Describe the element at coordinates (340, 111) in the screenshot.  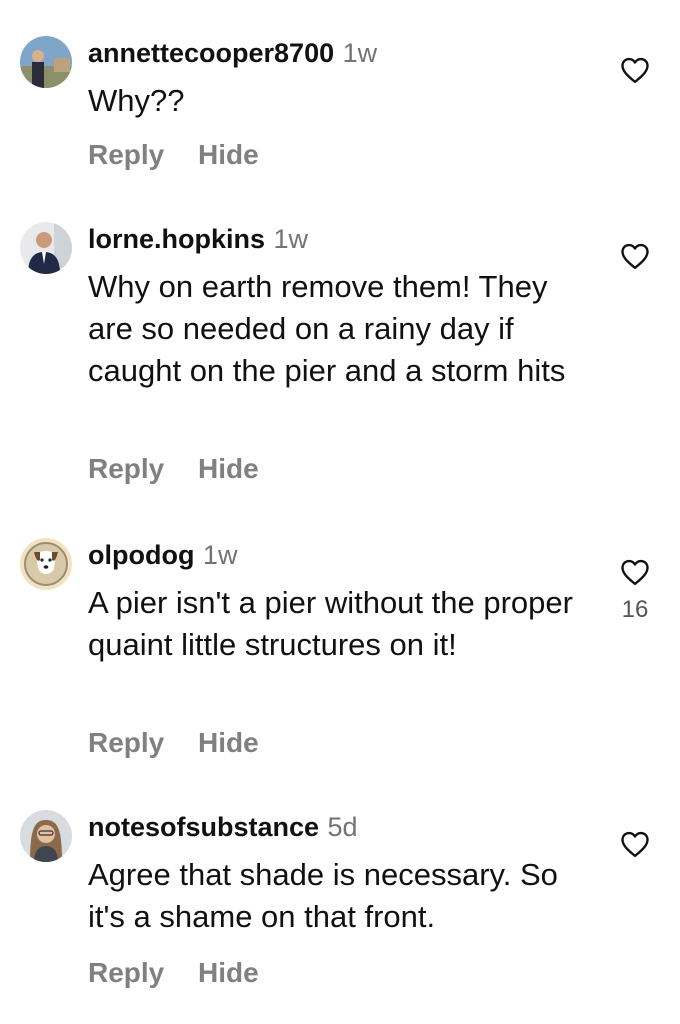
I see `comment-item: annettecooper8700 1w Why?? Reply Hide` at that location.